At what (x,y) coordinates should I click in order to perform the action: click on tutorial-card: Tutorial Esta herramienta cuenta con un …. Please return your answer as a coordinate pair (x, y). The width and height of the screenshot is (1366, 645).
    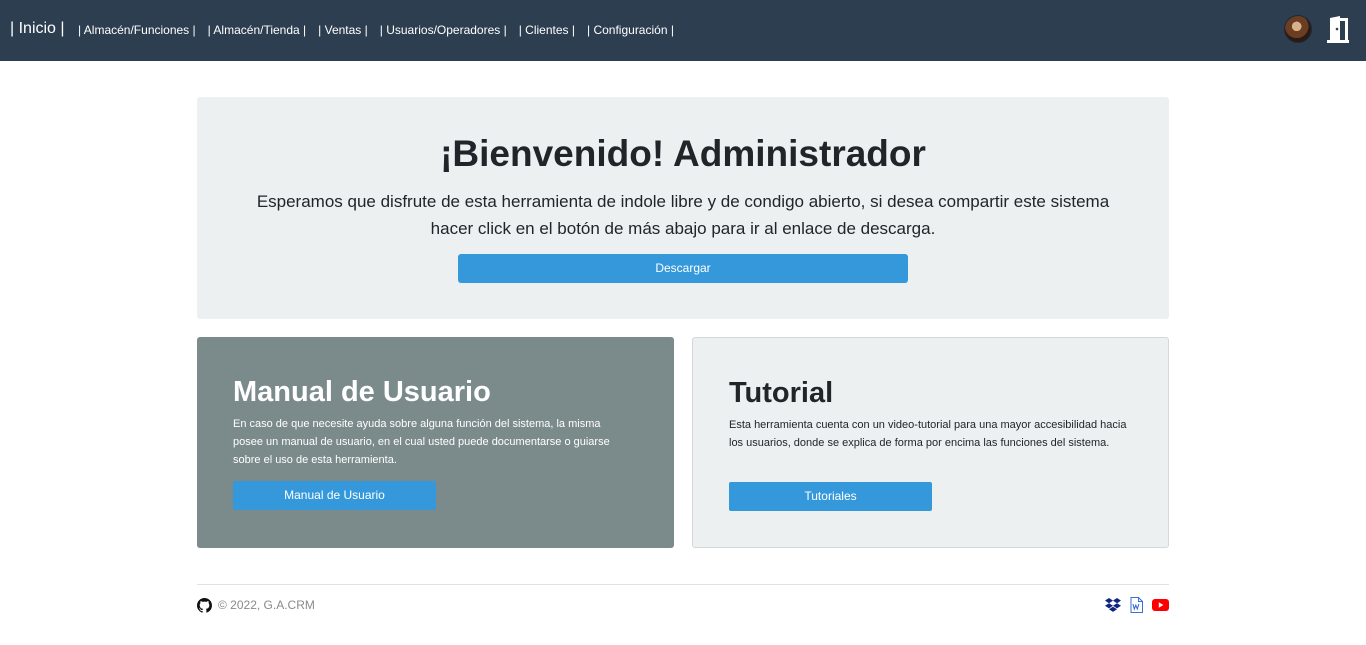
    Looking at the image, I should click on (930, 442).